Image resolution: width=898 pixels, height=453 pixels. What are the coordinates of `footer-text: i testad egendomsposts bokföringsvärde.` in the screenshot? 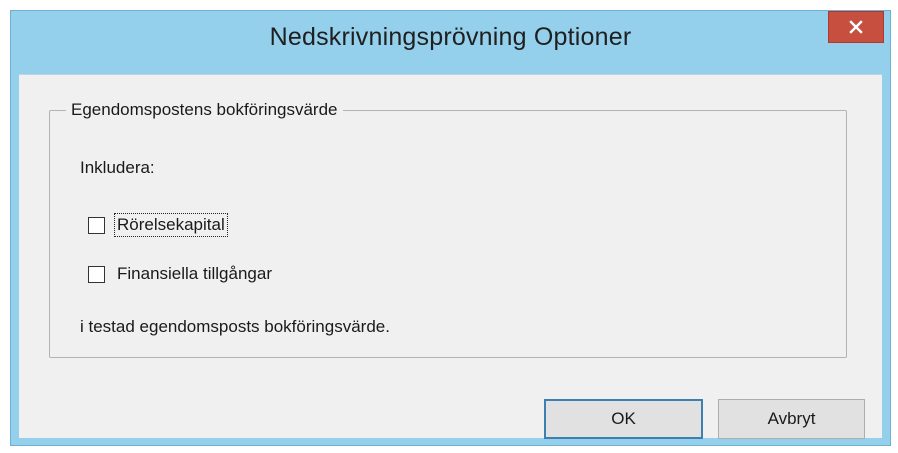 It's located at (235, 326).